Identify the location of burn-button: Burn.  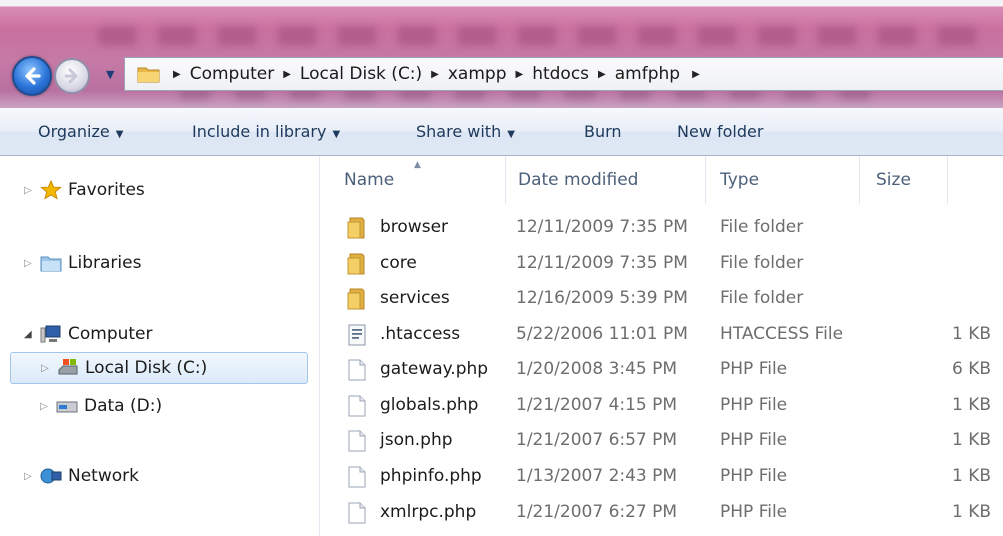
(603, 131).